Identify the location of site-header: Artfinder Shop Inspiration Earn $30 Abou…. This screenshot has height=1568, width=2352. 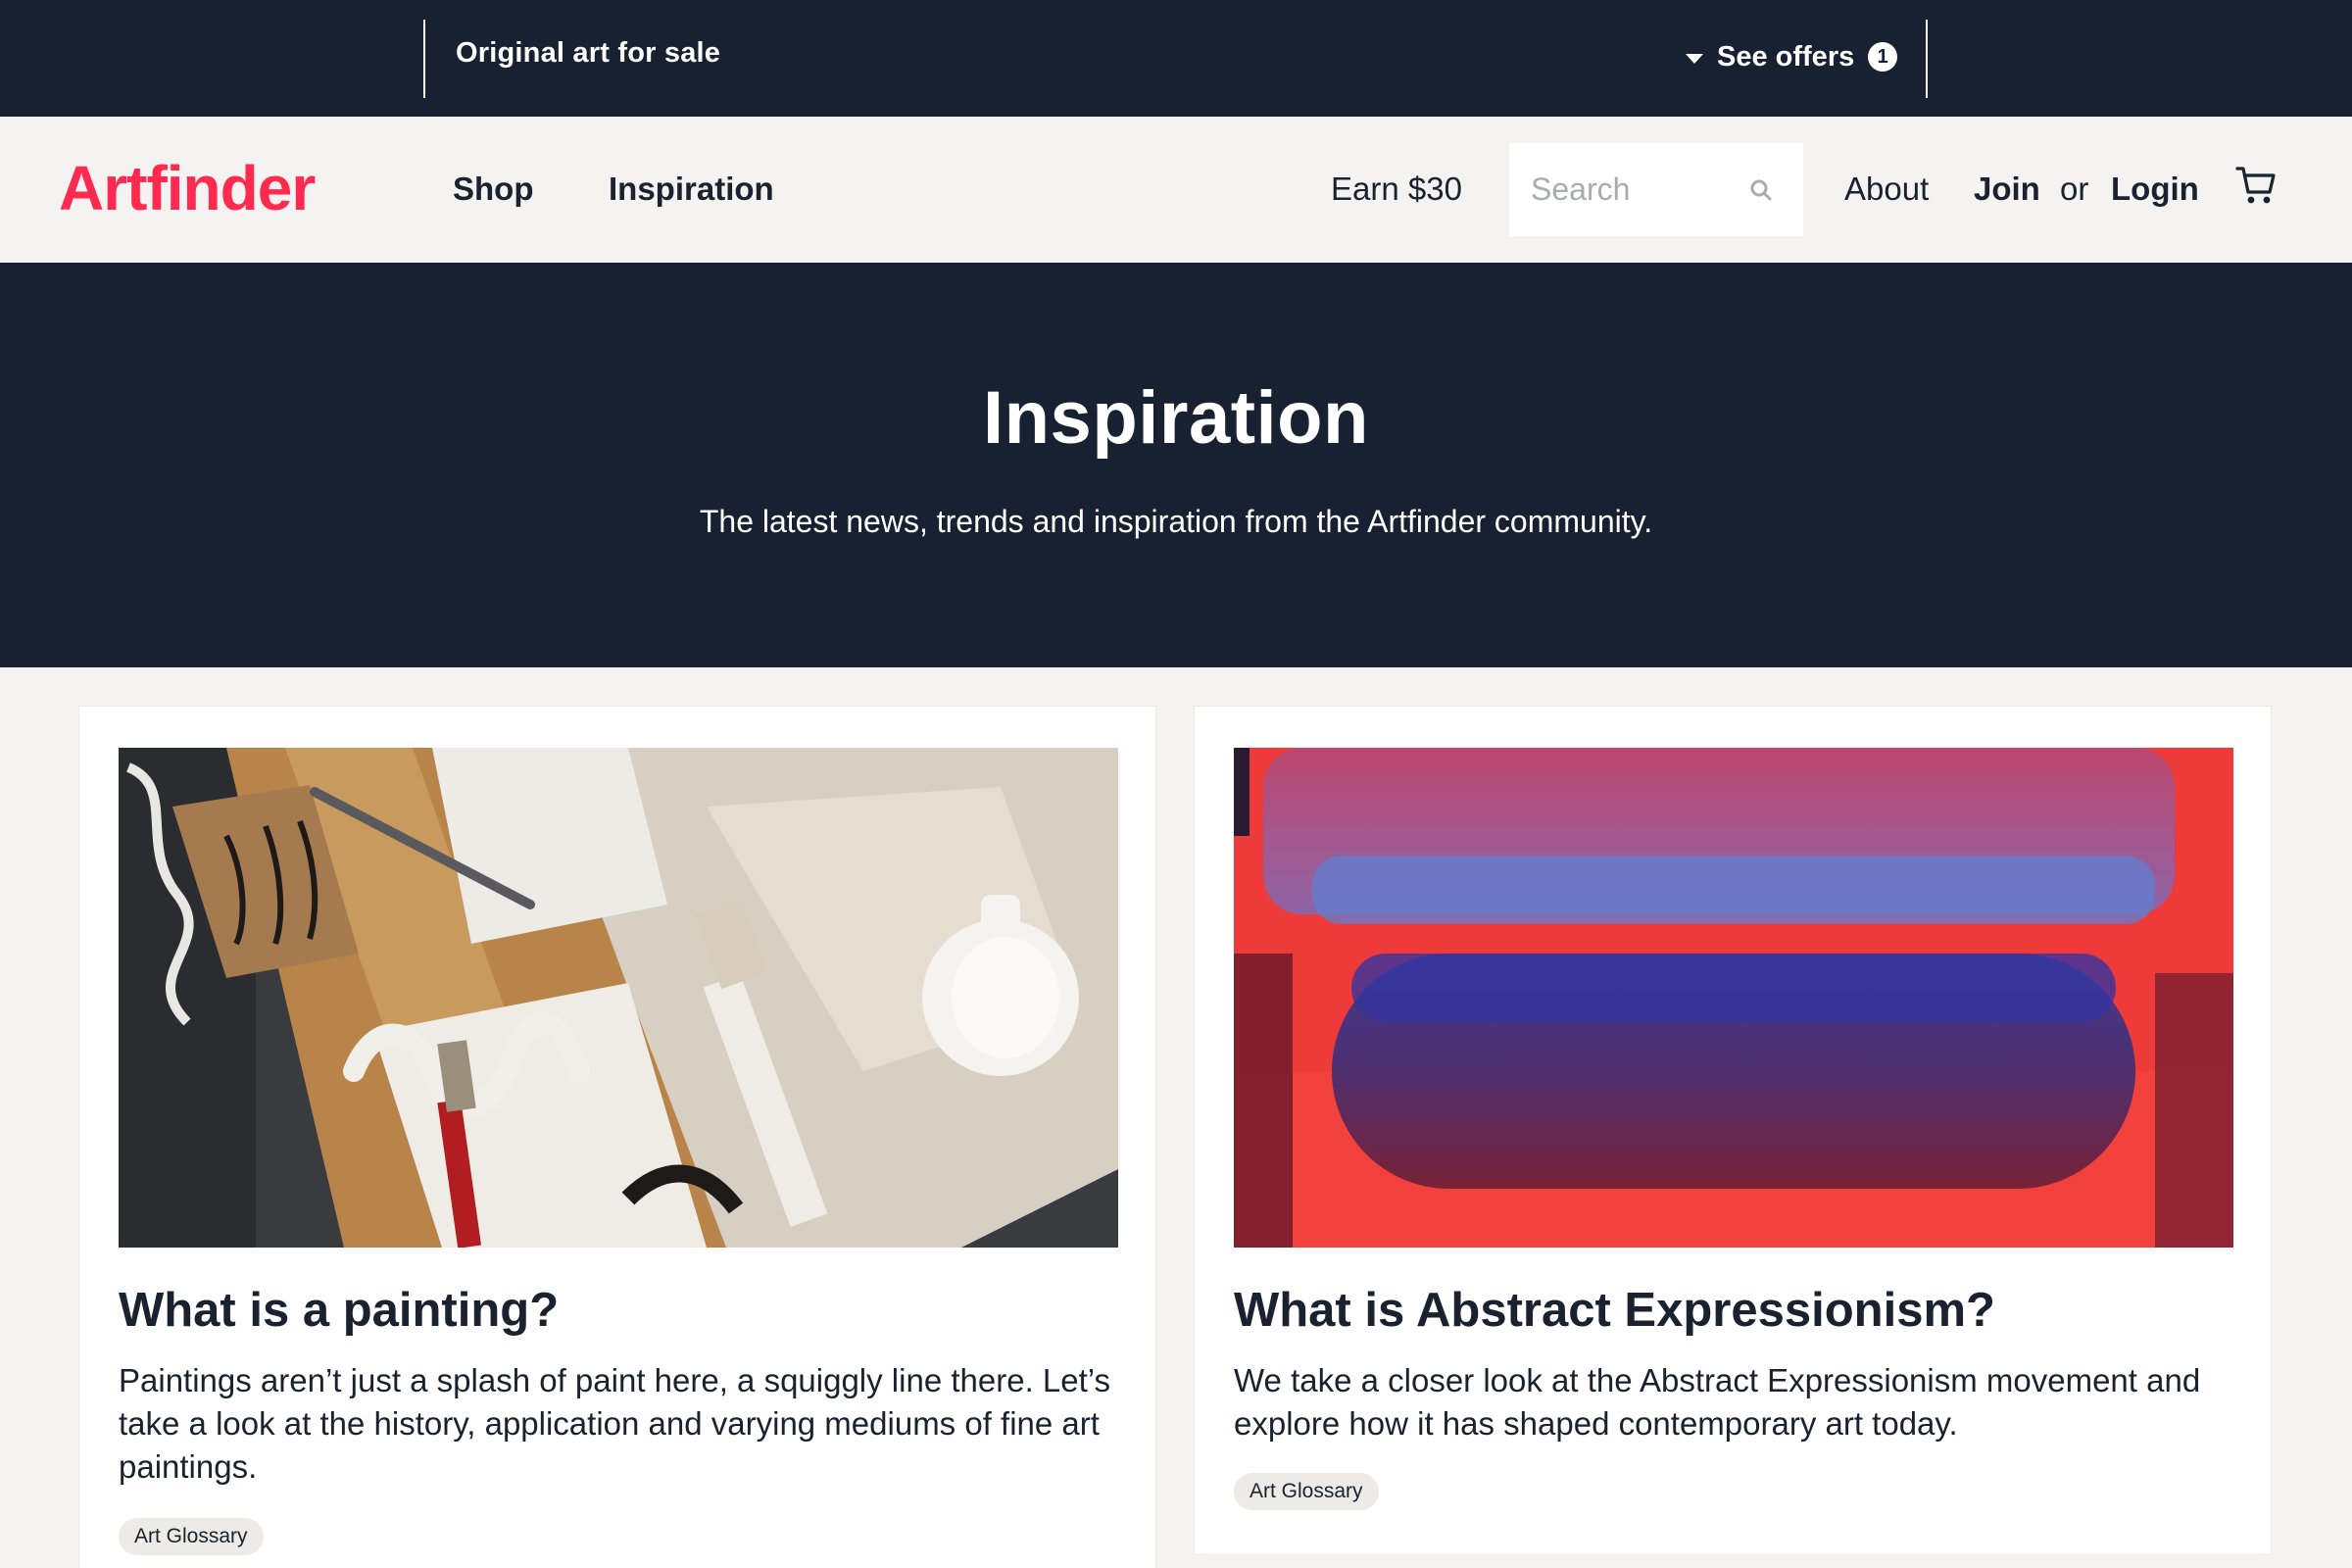
(1176, 190).